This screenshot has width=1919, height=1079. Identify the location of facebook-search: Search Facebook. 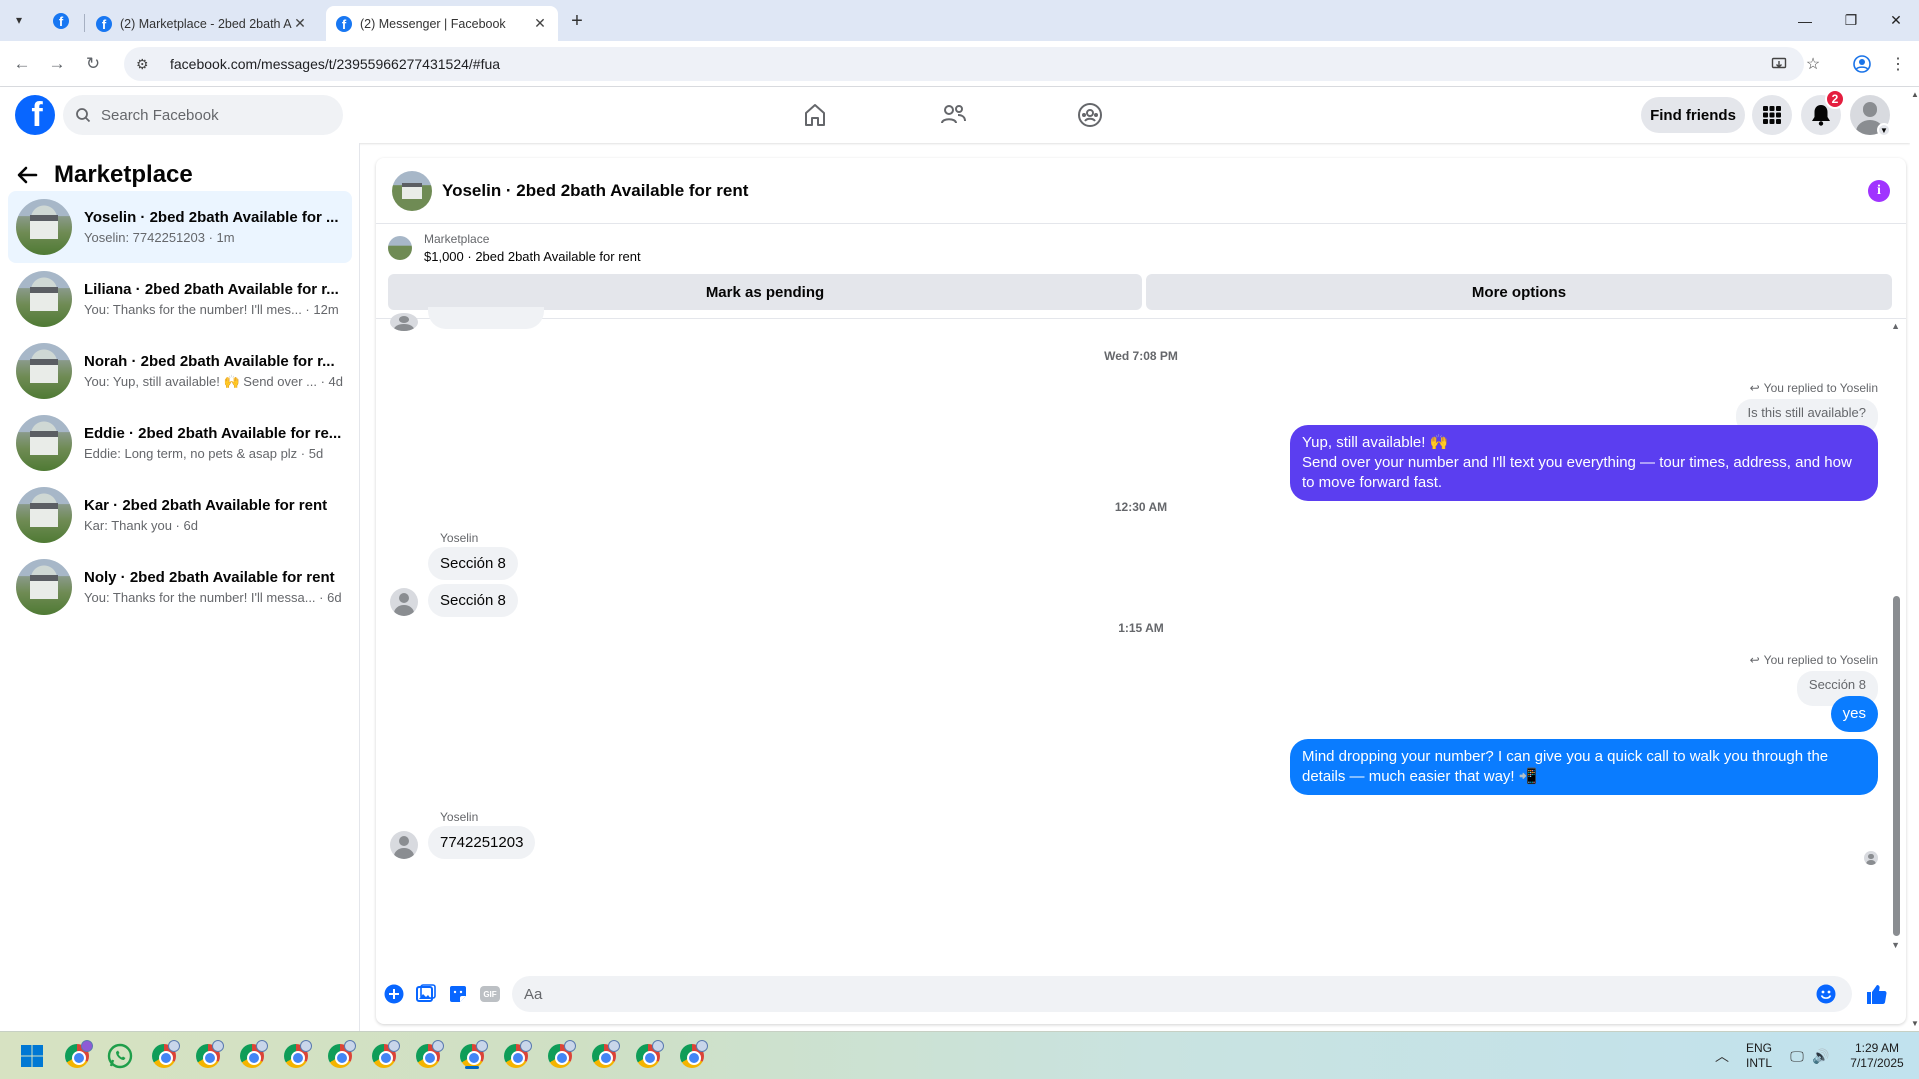
(203, 115).